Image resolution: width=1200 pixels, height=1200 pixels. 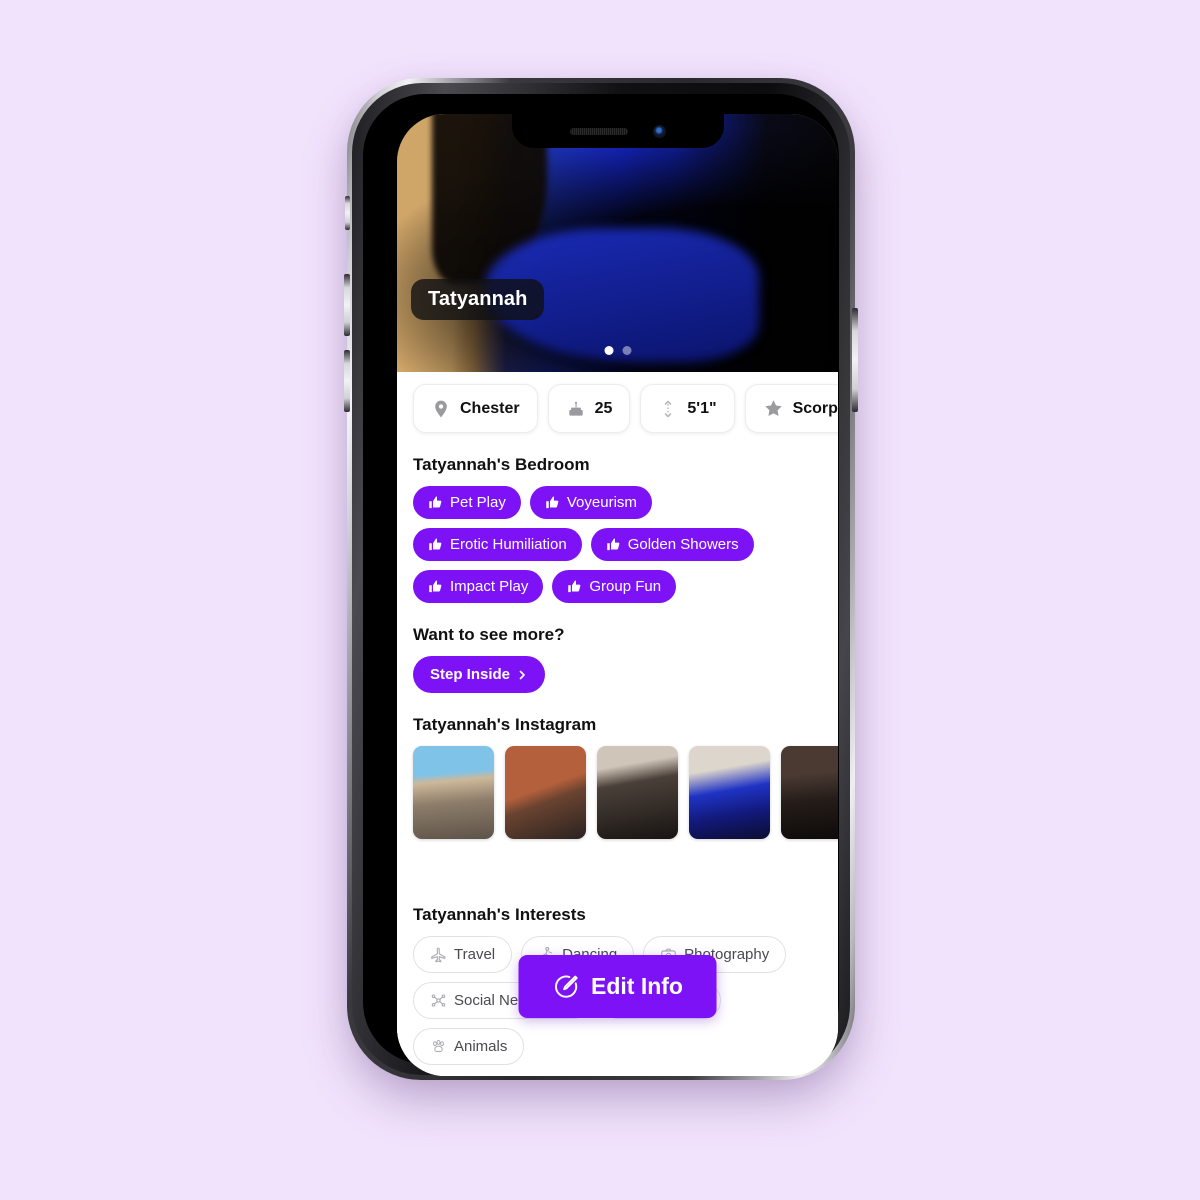 I want to click on edit-pencil-icon, so click(x=566, y=986).